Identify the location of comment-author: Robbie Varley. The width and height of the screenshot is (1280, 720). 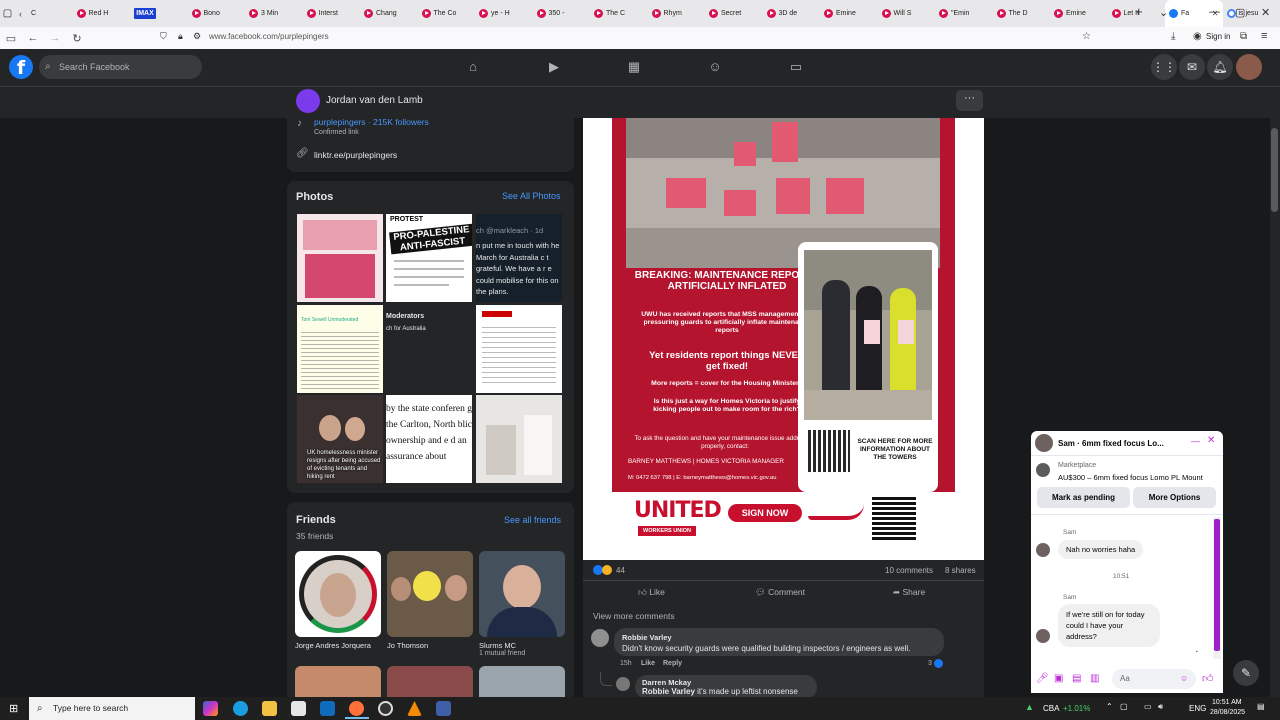
(779, 637).